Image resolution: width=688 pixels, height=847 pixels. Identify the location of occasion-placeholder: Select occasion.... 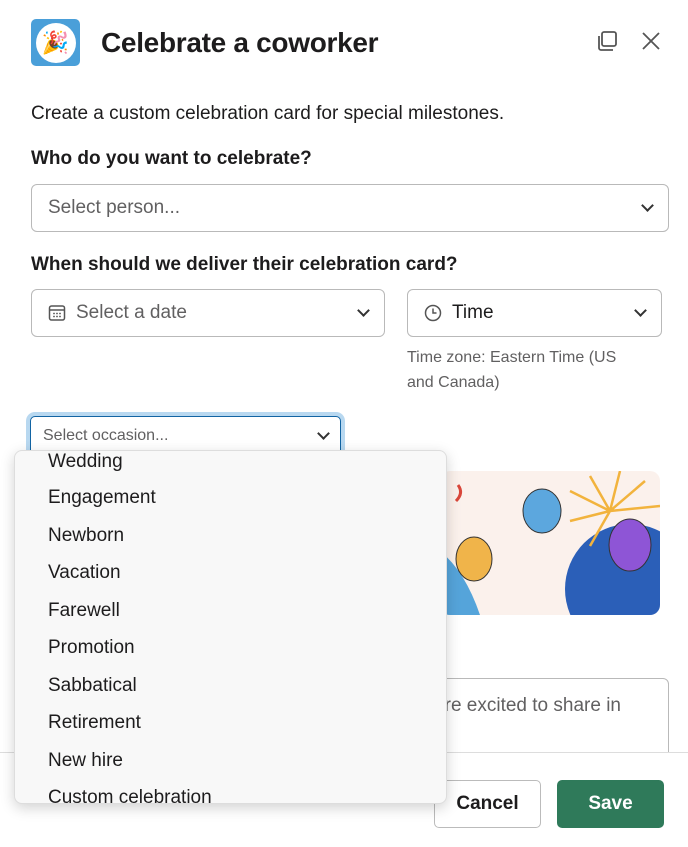
(106, 435).